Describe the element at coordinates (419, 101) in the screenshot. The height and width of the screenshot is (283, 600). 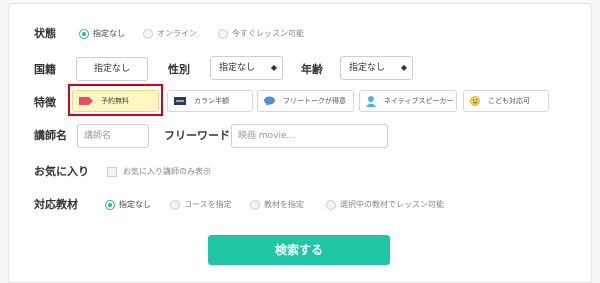
I see `feature-chip-label: ネイティブスピーカー` at that location.